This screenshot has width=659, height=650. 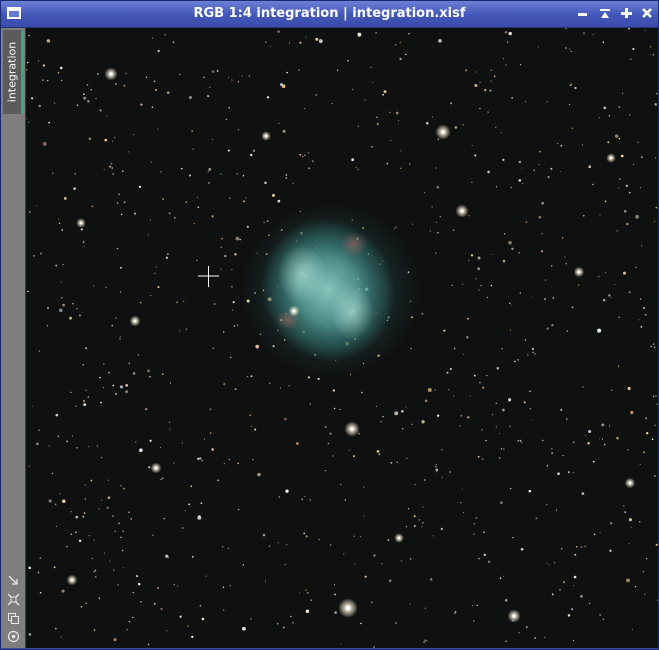 I want to click on preview-icon, so click(x=13, y=636).